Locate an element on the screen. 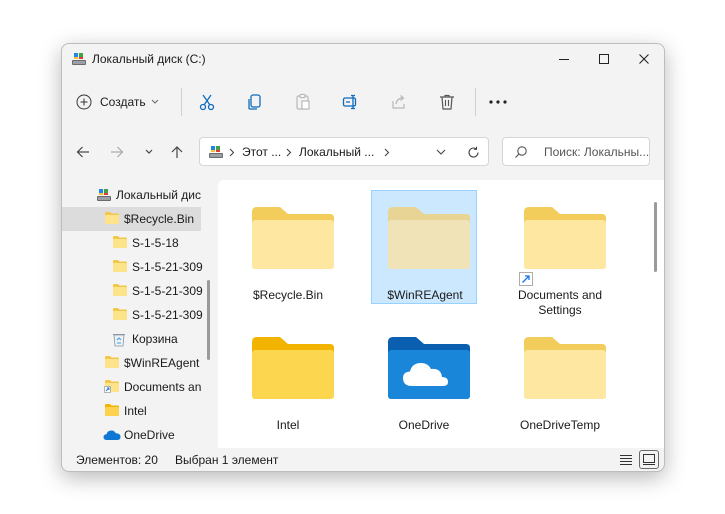 This screenshot has height=514, width=725. file-item: $Recycle.Bin is located at coordinates (288, 247).